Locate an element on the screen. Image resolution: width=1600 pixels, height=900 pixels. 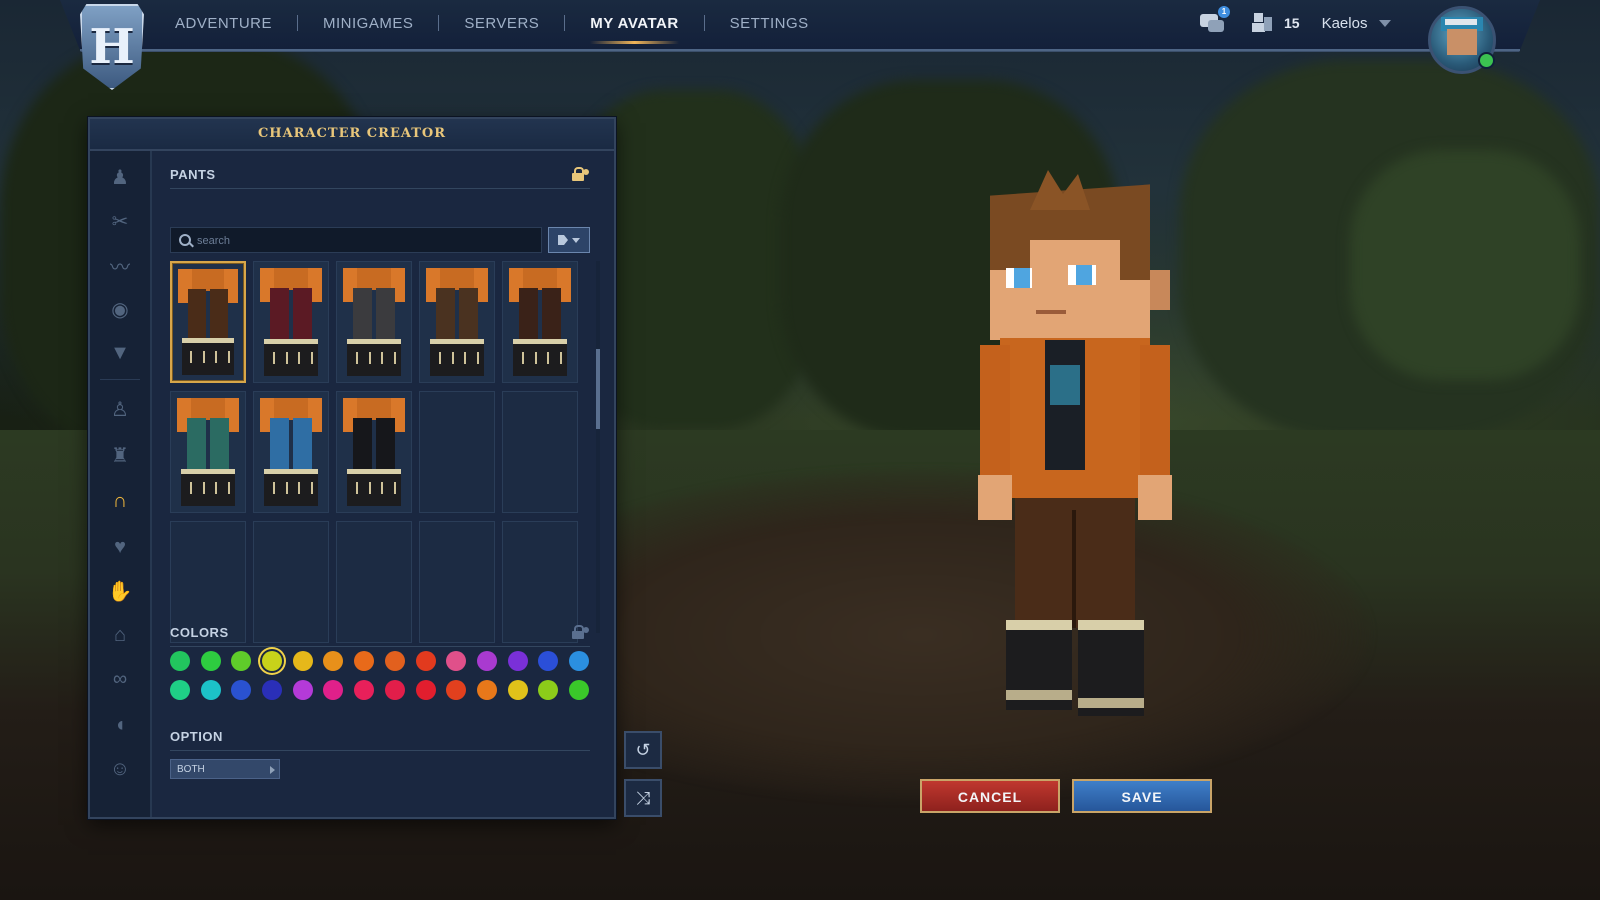
option-select: BOTH is located at coordinates (225, 769).